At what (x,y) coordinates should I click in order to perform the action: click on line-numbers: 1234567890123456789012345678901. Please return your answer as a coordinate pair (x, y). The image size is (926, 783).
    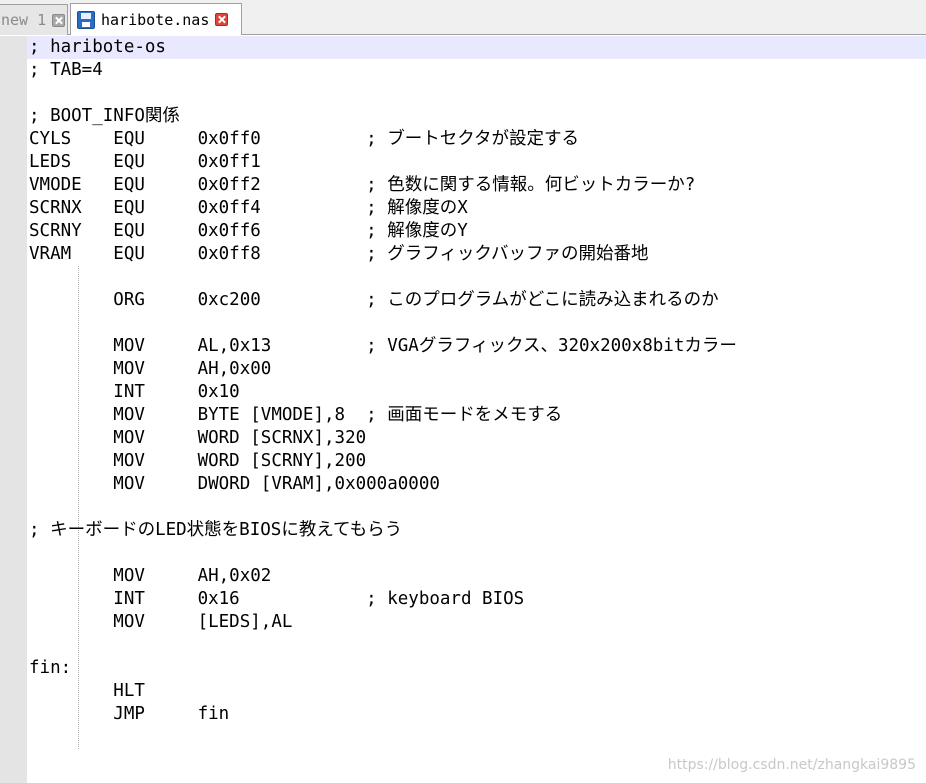
    Looking at the image, I should click on (3, 409).